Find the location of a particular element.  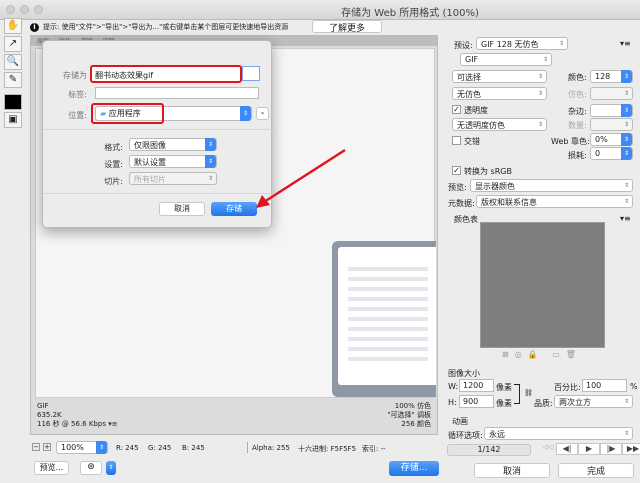

toolbox: ✋ ↗ 🔍 ✎ ▣ is located at coordinates (15, 73).